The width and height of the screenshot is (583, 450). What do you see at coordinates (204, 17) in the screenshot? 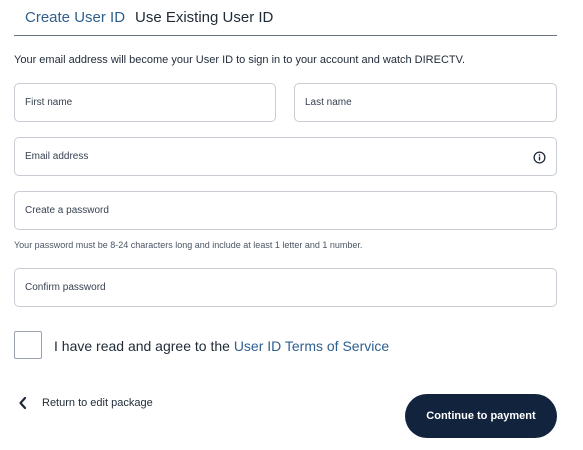
I see `tab-use-existing-user-id: Use Existing User ID` at bounding box center [204, 17].